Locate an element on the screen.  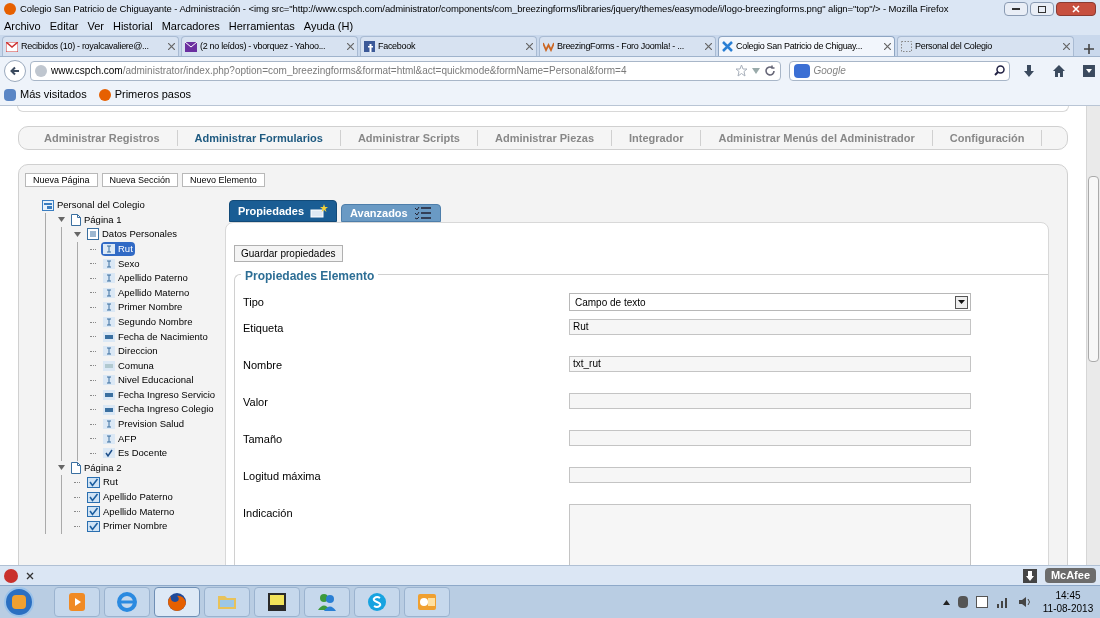
menu-item: Marcadores is located at coordinates (190, 26).